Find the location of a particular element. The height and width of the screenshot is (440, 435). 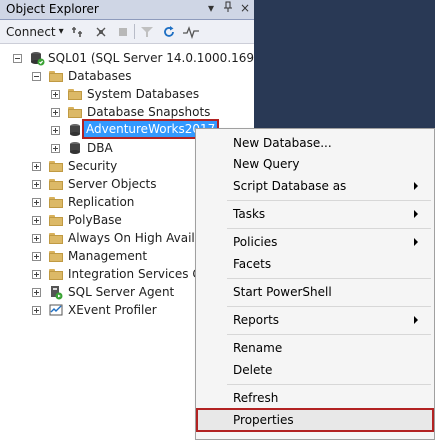

menu-item-rename: Rename is located at coordinates (315, 348).